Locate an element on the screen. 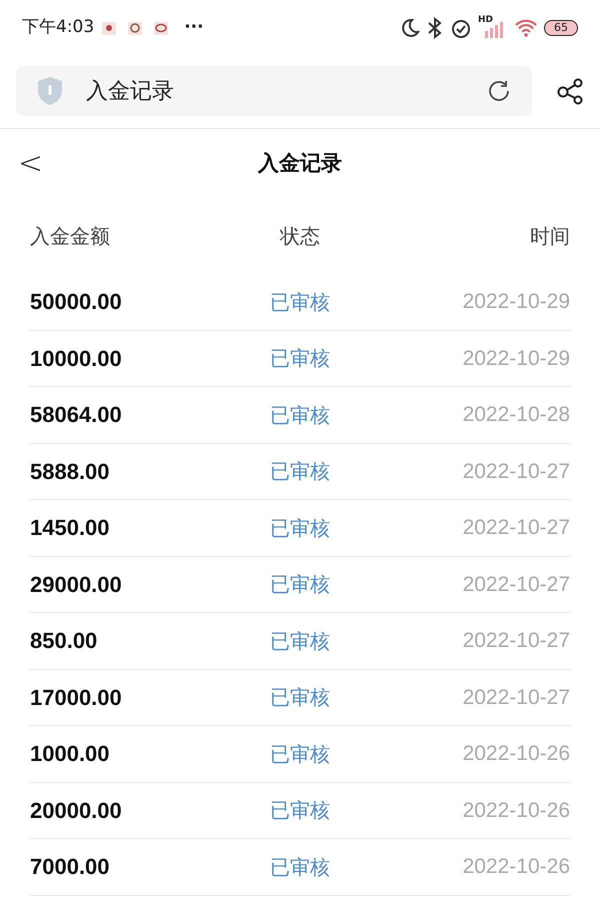  refresh-icon is located at coordinates (499, 91).